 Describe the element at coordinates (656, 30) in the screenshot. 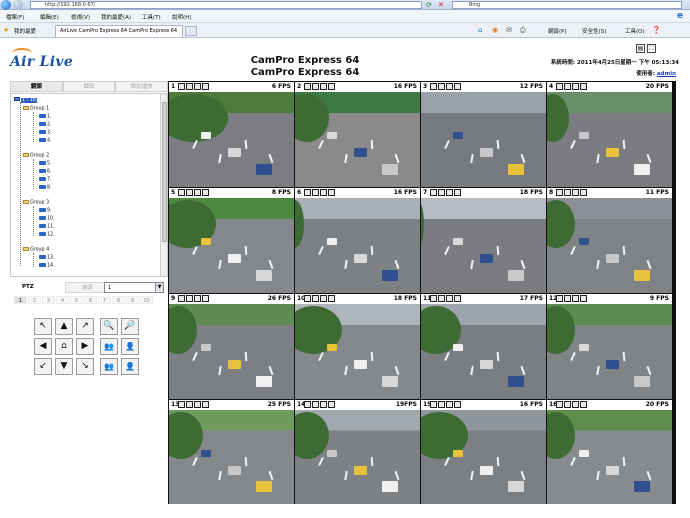

I see `help-icon: ❓` at that location.